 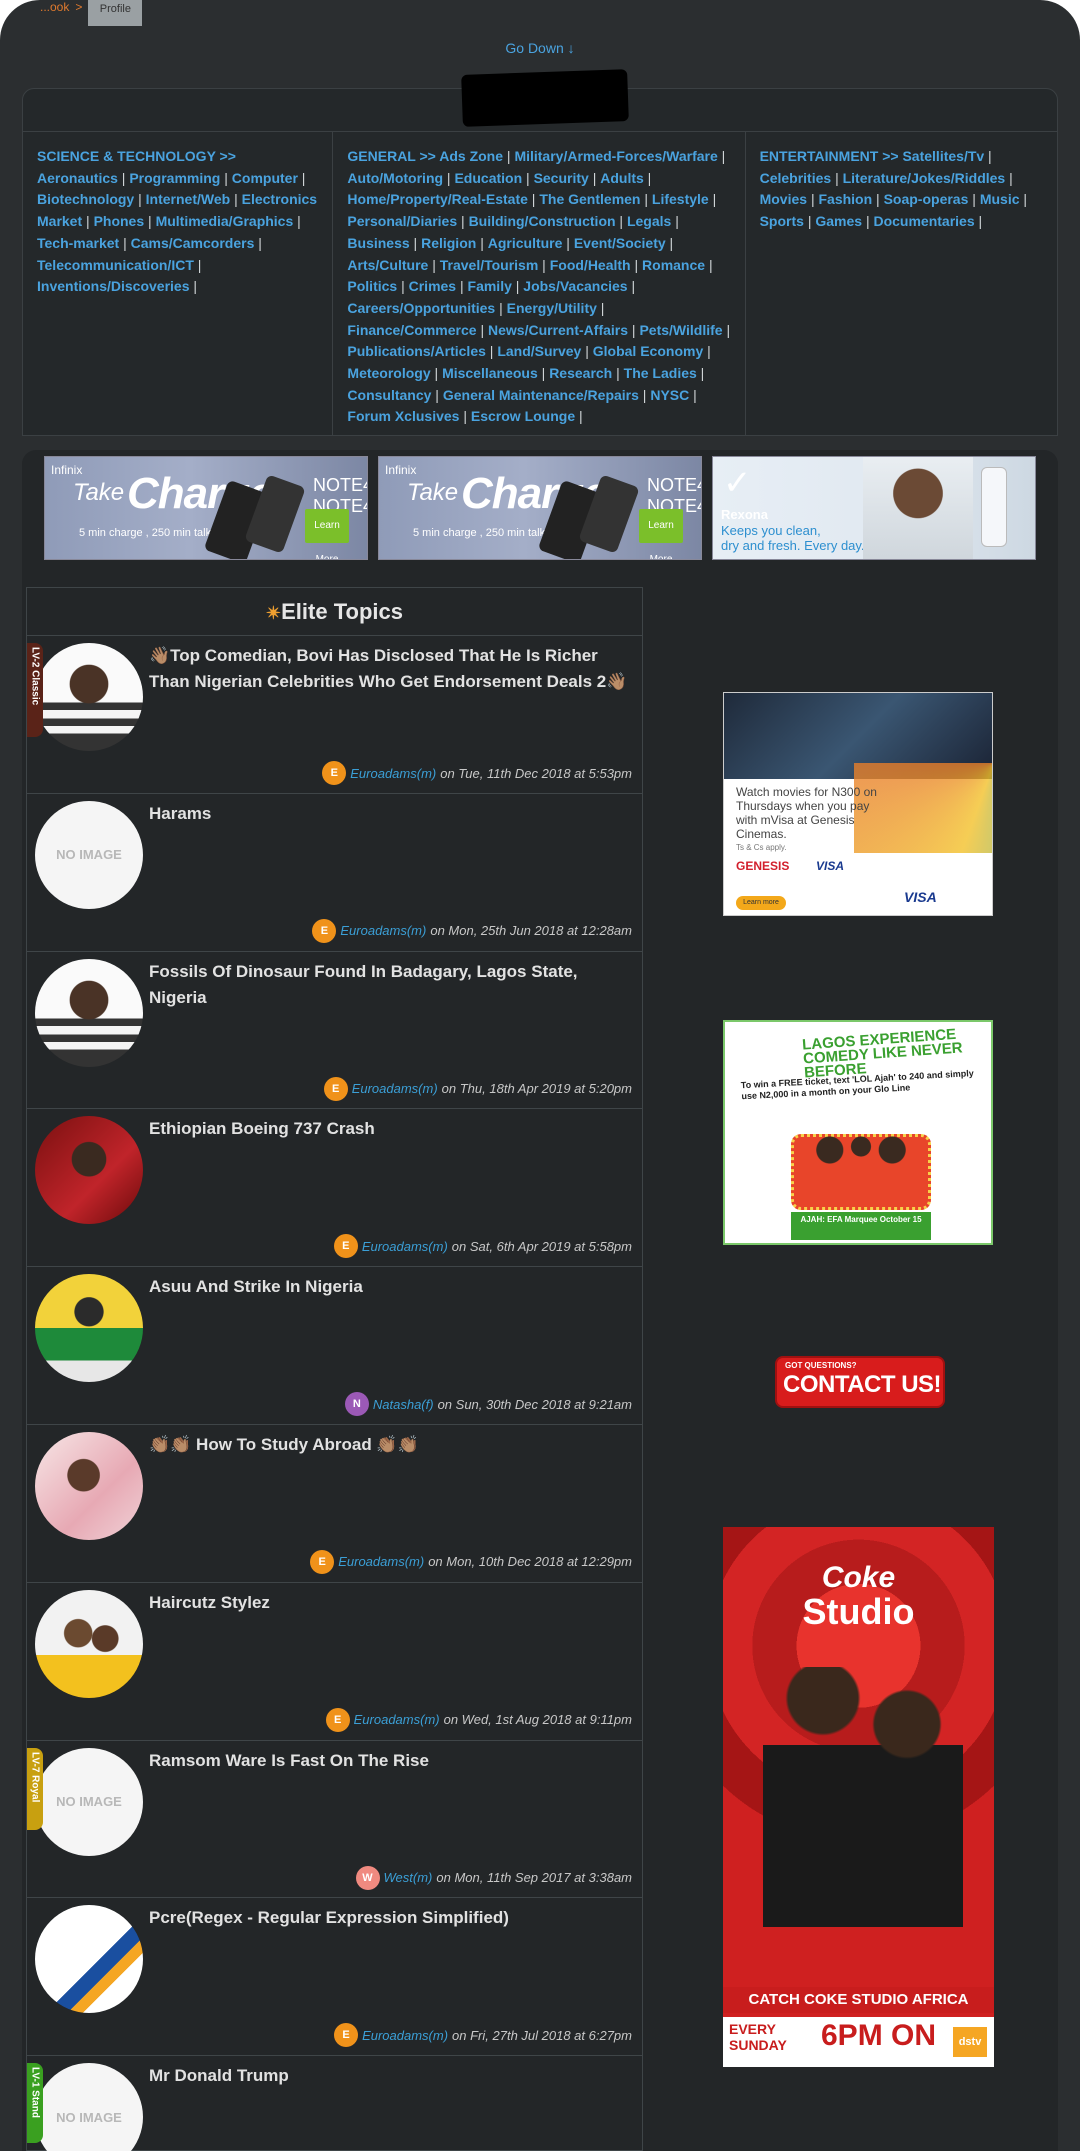 What do you see at coordinates (490, 373) in the screenshot?
I see `category-link: Miscellaneous` at bounding box center [490, 373].